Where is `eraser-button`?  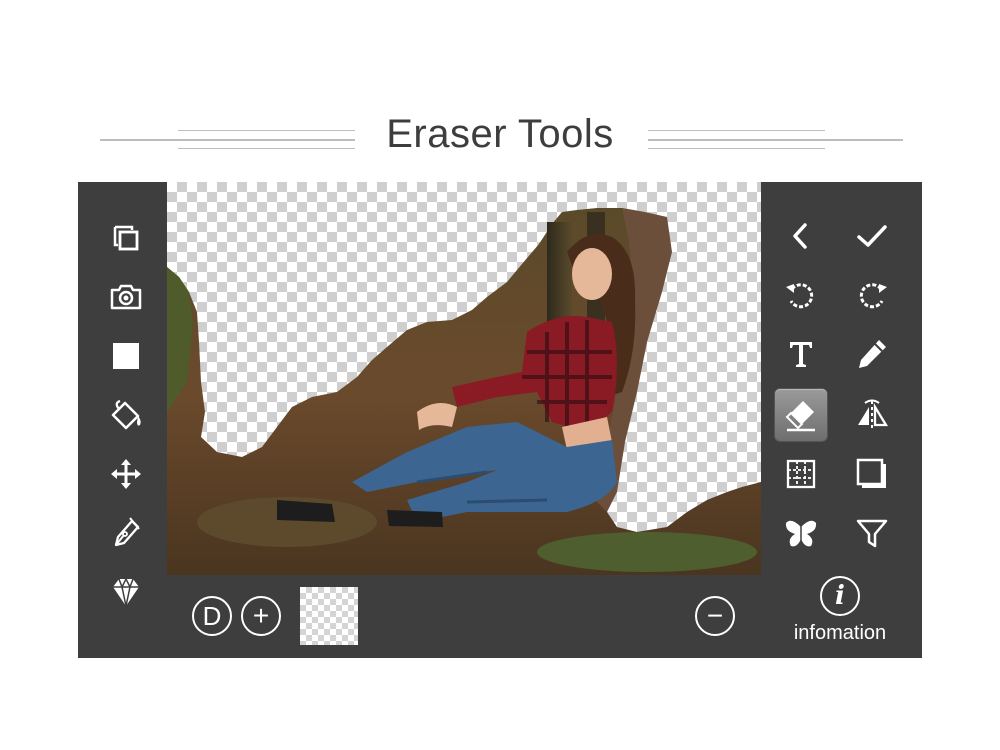 eraser-button is located at coordinates (801, 415).